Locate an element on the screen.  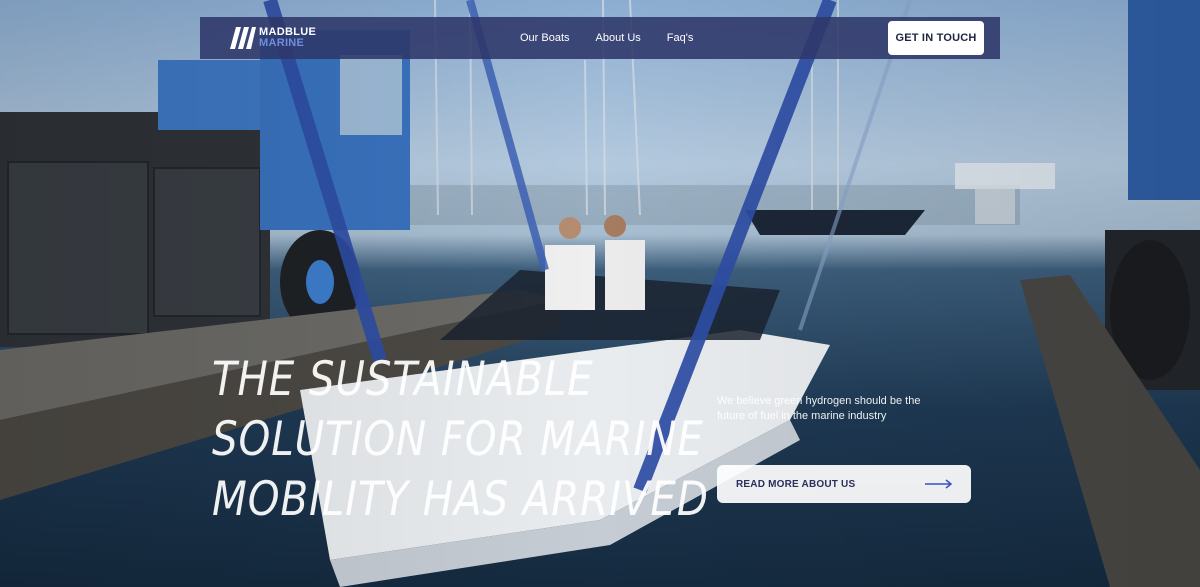
get-in-touch-button: GET IN TOUCH is located at coordinates (936, 38).